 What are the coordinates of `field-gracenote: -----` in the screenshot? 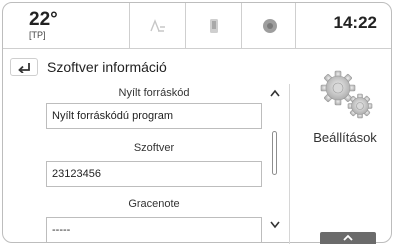 It's located at (154, 230).